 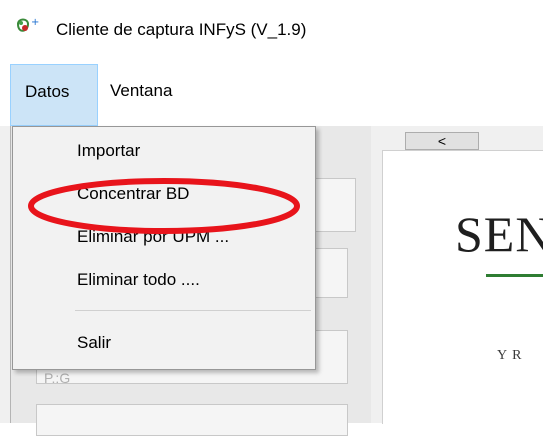 What do you see at coordinates (442, 141) in the screenshot?
I see `scroll-left-button: <` at bounding box center [442, 141].